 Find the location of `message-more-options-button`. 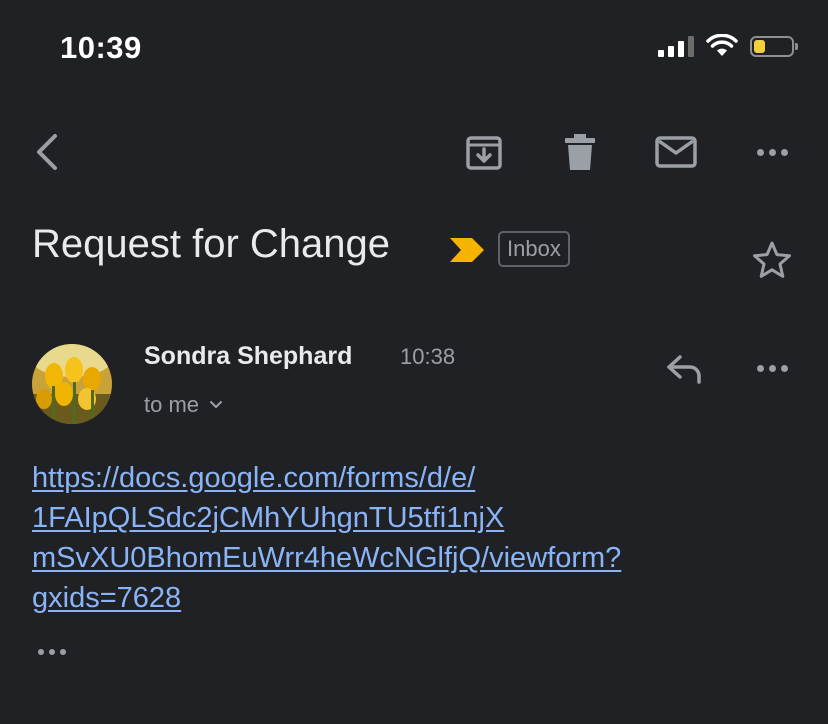

message-more-options-button is located at coordinates (772, 368).